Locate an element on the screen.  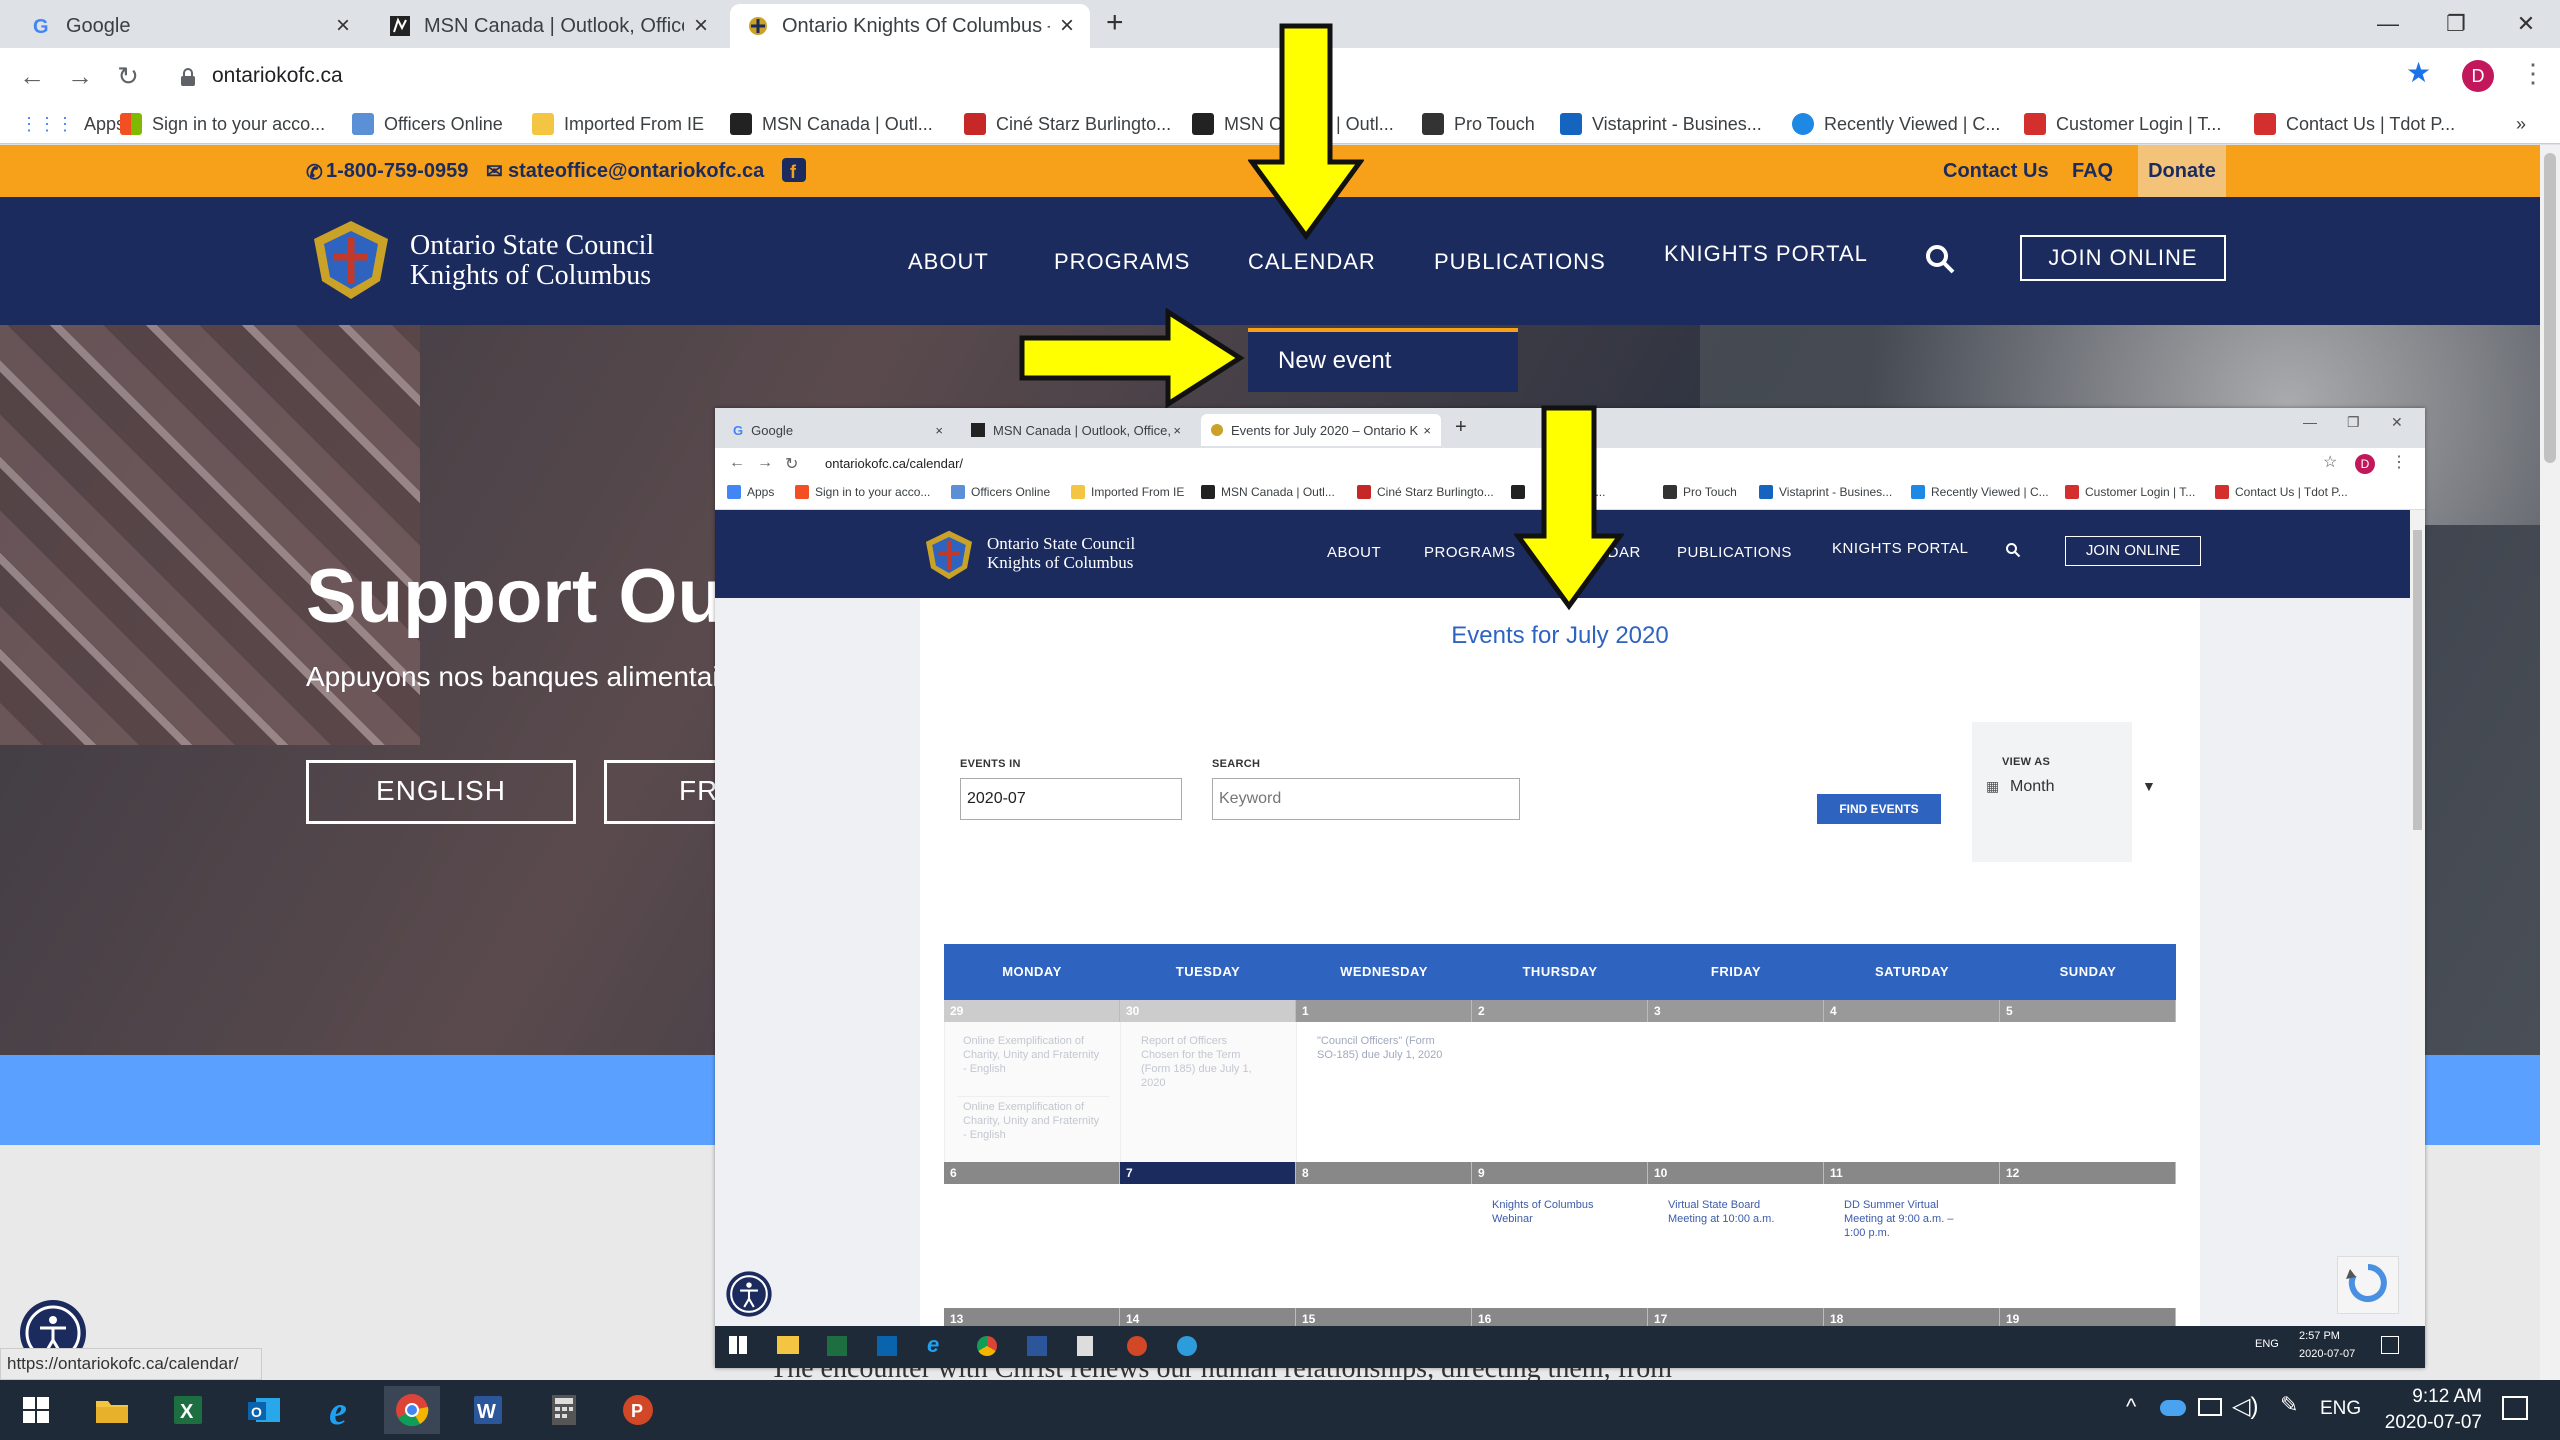
day-number: 11 is located at coordinates (1912, 1173).